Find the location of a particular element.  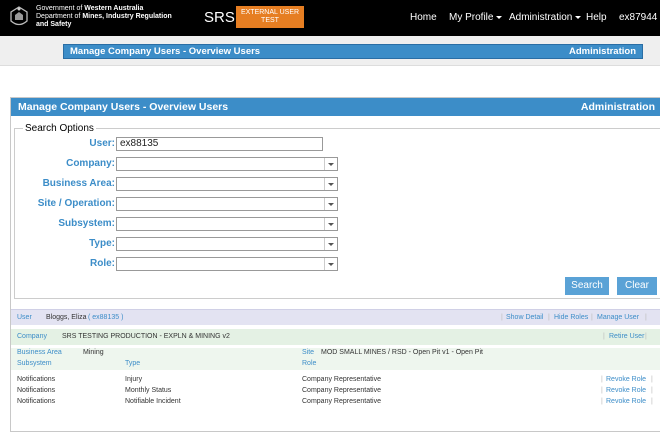

row-type: Injury is located at coordinates (134, 379).